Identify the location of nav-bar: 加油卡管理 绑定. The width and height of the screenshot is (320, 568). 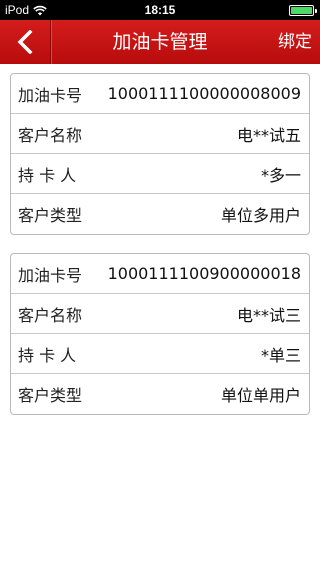
(160, 42).